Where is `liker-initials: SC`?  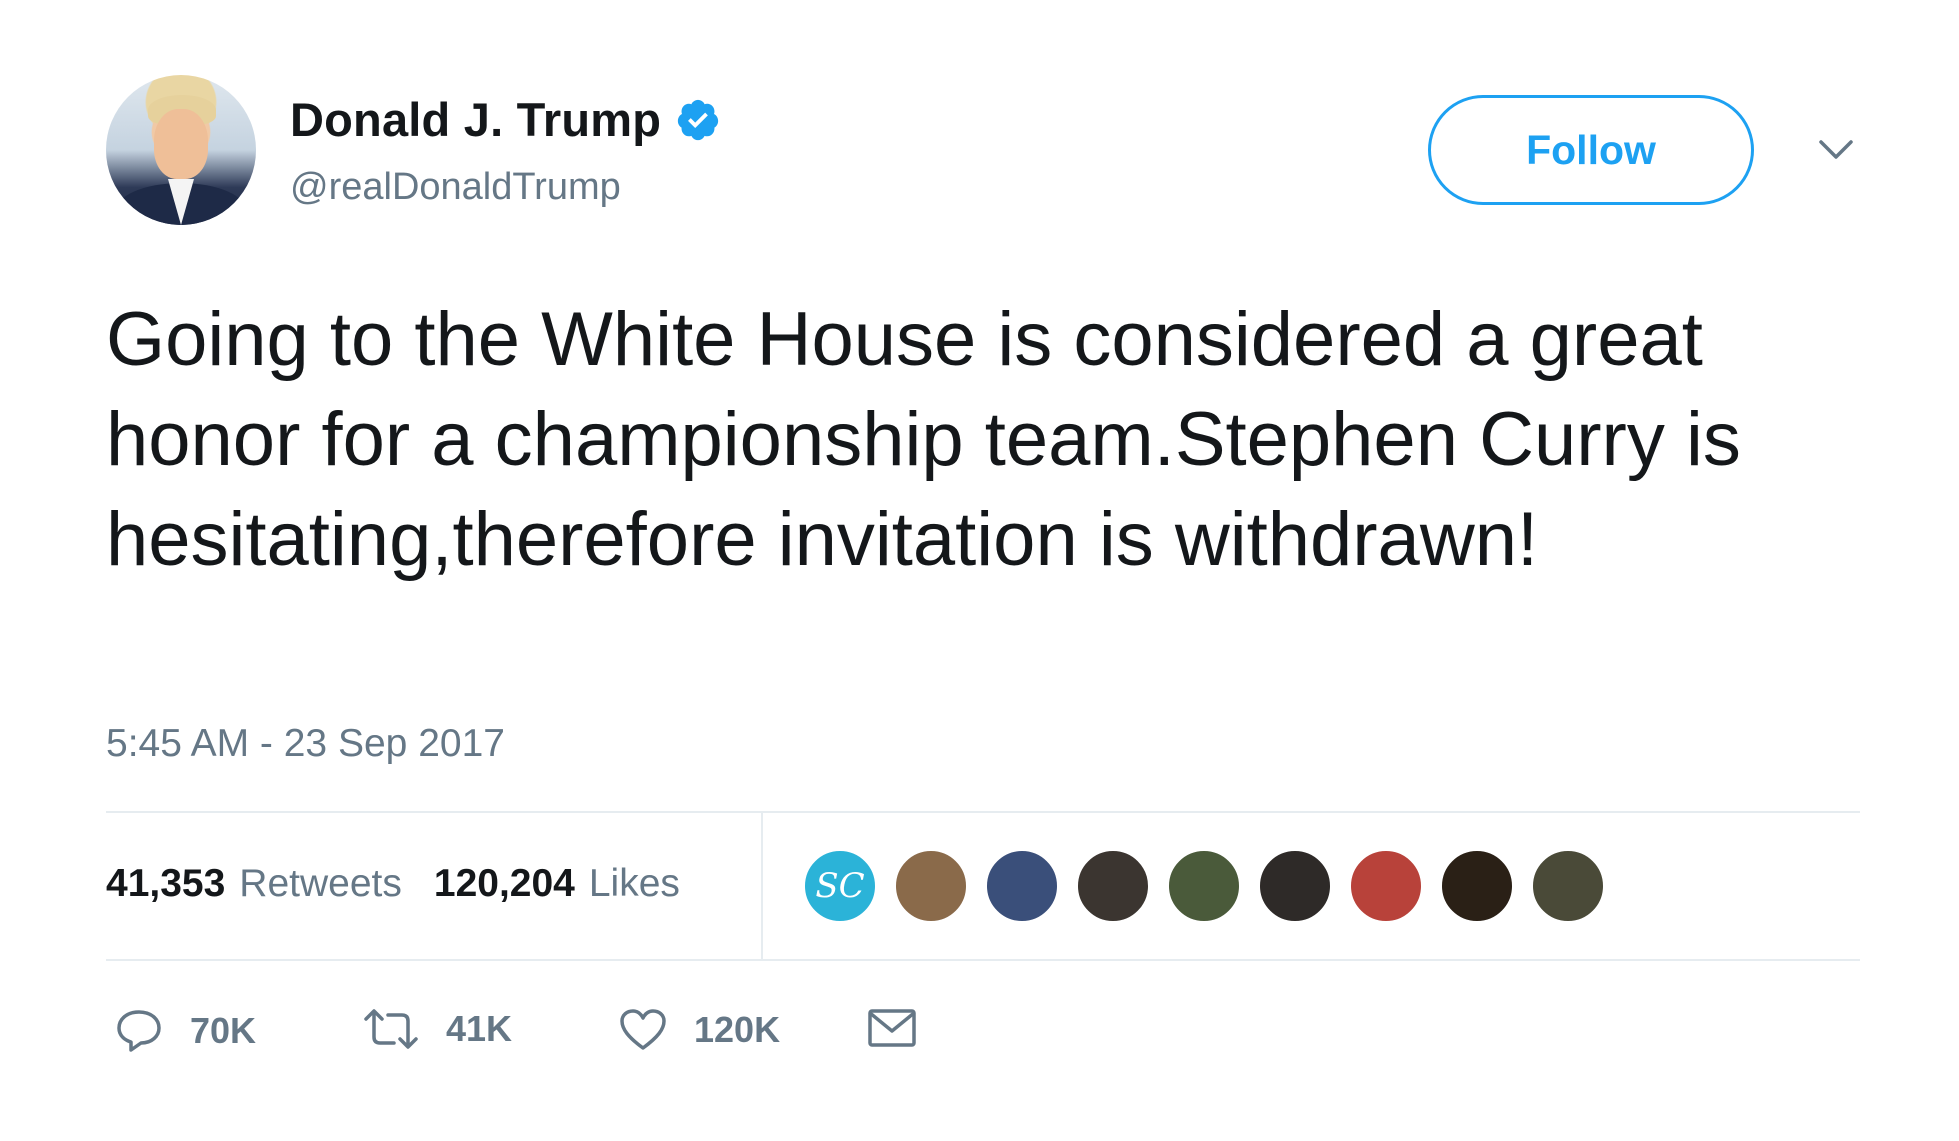 liker-initials: SC is located at coordinates (840, 886).